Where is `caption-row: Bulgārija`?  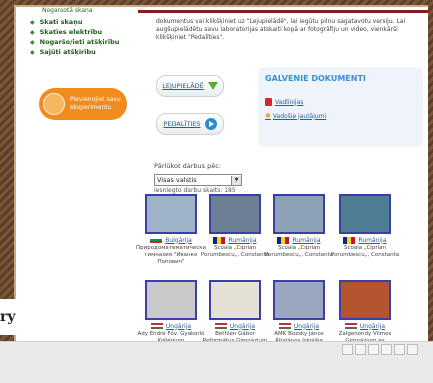 caption-row: Bulgārija is located at coordinates (171, 240).